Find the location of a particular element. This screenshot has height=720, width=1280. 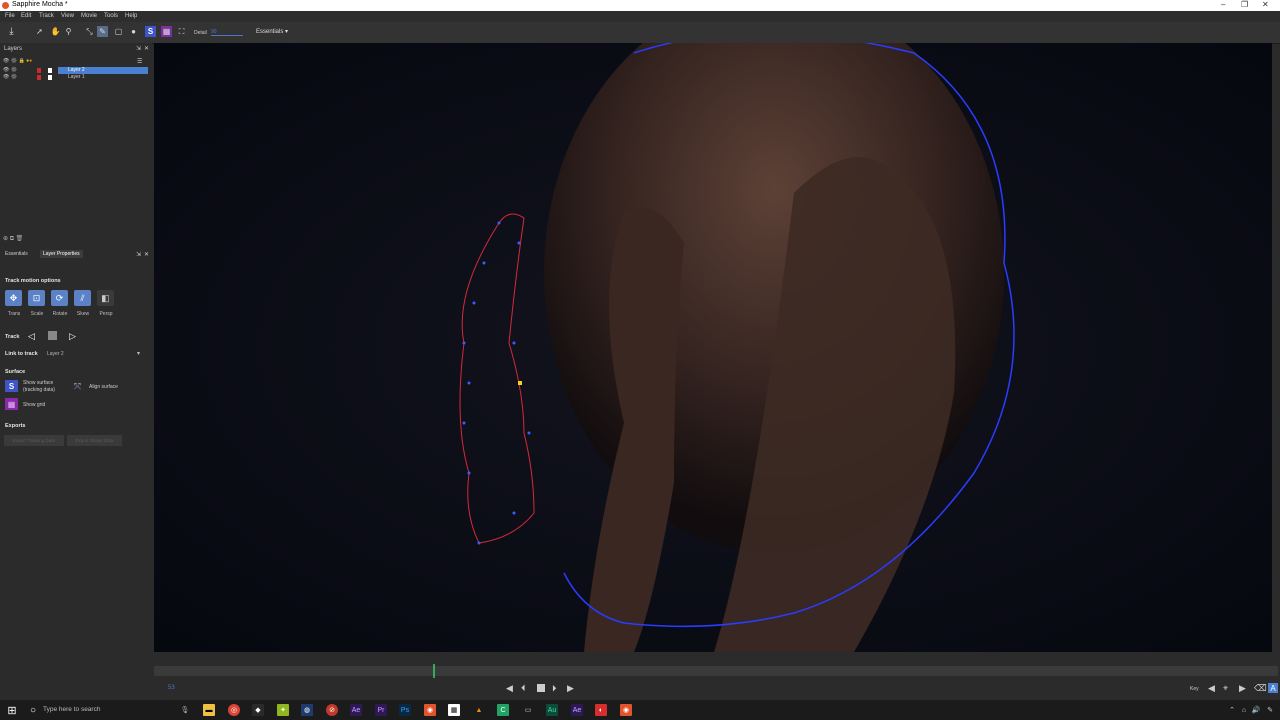

tab-essentials: Essentials is located at coordinates (16, 254).